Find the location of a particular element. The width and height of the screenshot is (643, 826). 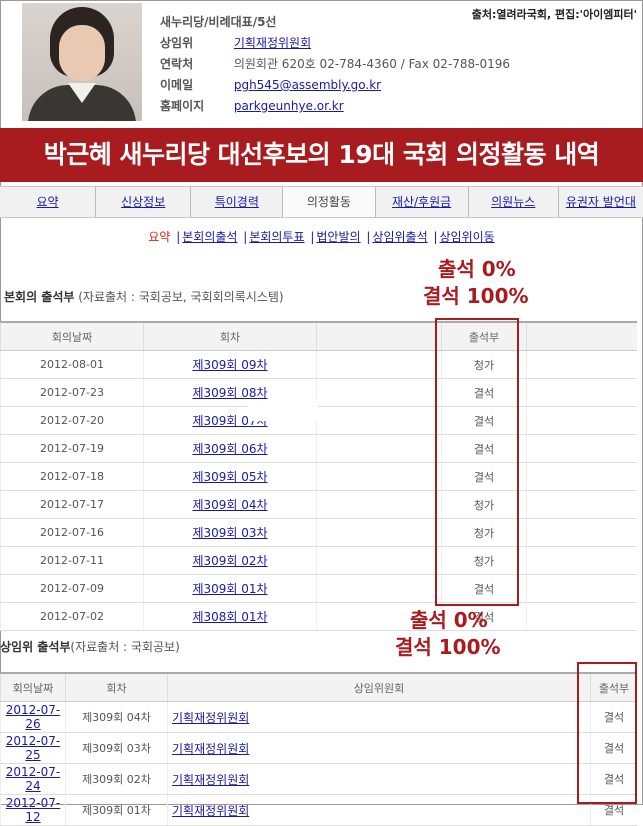

table-row: 2012-08-01 제309회 09차 청가 is located at coordinates (318, 364).